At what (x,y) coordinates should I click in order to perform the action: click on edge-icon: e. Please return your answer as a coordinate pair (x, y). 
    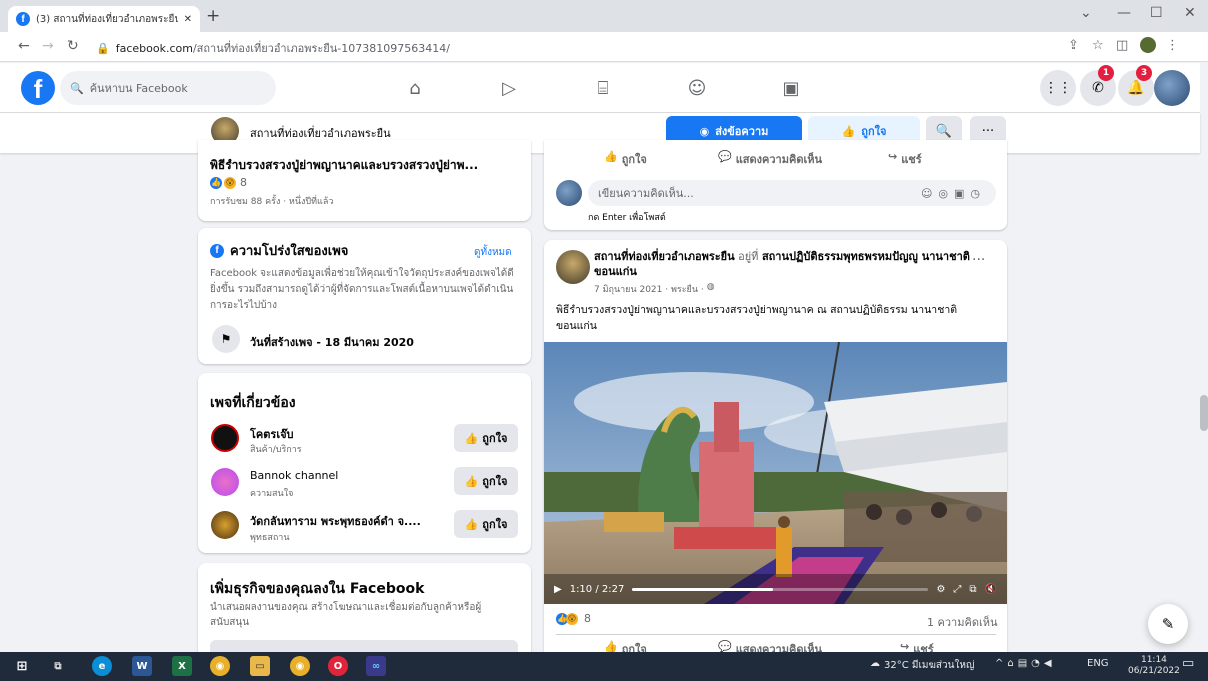
    Looking at the image, I should click on (102, 666).